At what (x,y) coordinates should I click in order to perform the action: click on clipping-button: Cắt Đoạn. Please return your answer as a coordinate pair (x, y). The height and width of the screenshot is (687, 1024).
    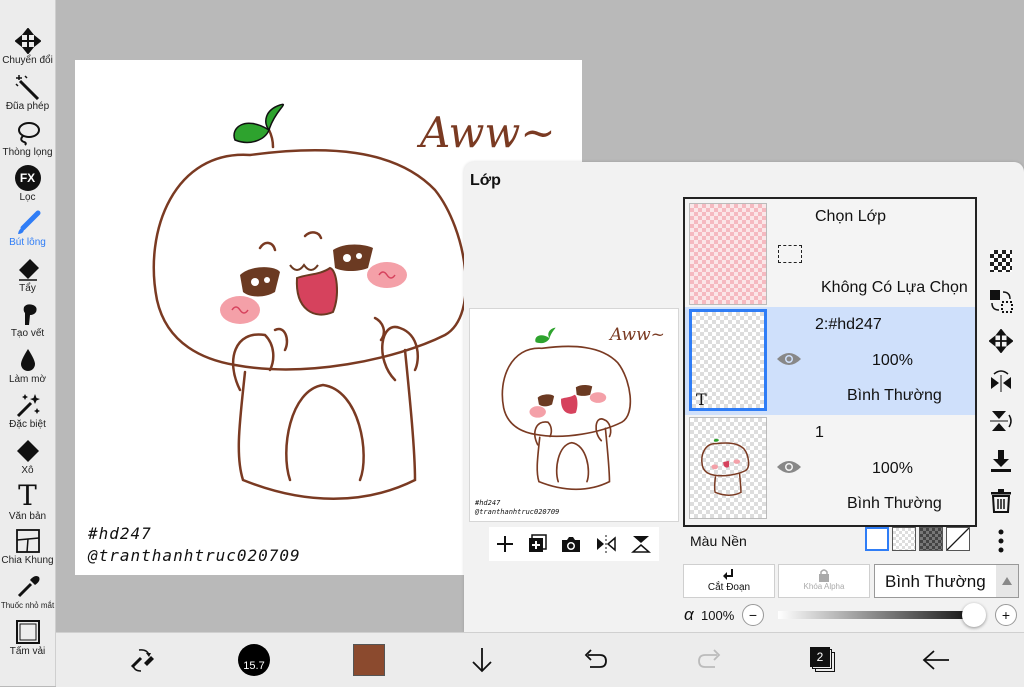
    Looking at the image, I should click on (729, 581).